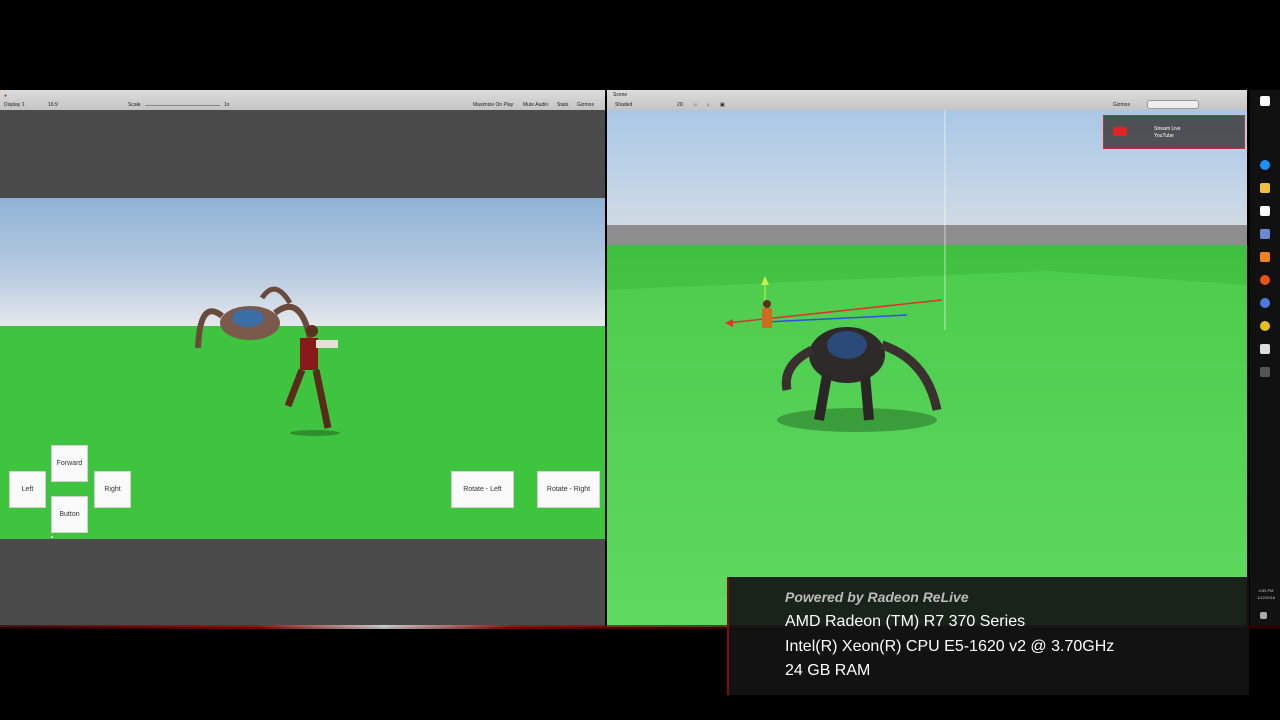 The image size is (1280, 720). I want to click on stream-badge-line1: Stream Live, so click(1167, 129).